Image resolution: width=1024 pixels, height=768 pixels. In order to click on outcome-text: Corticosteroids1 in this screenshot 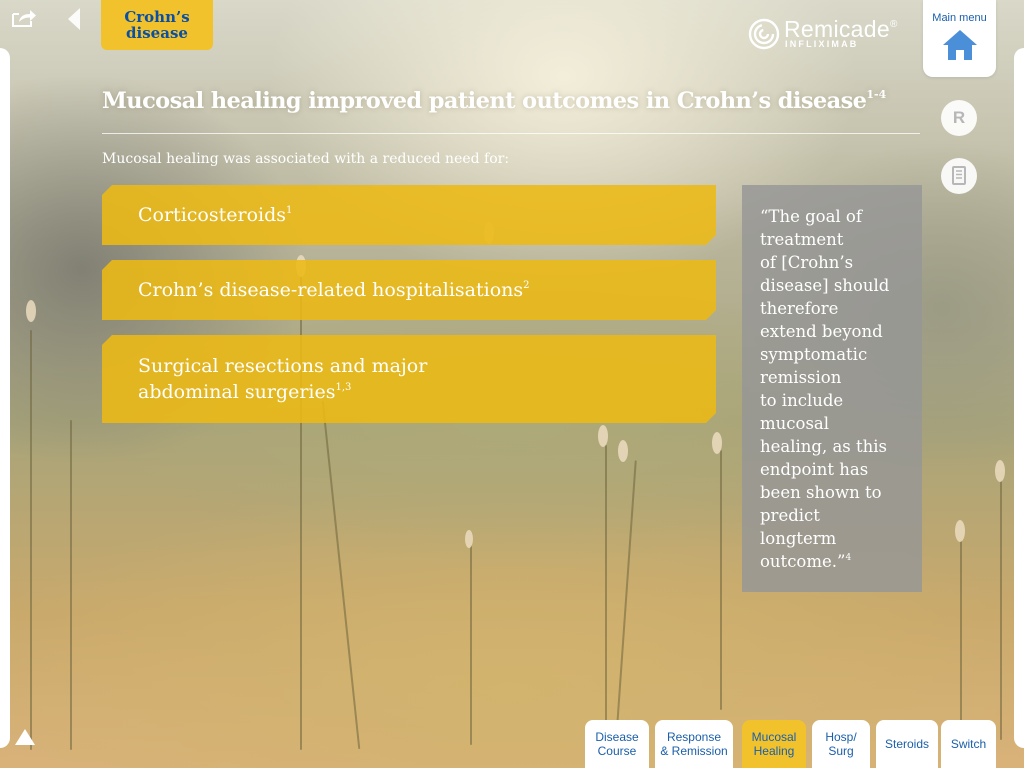, I will do `click(215, 215)`.